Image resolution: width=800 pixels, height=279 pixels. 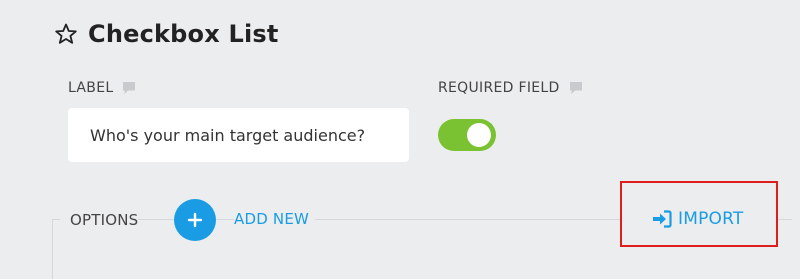 I want to click on required-field-heading: REQUIRED FIELD, so click(x=510, y=88).